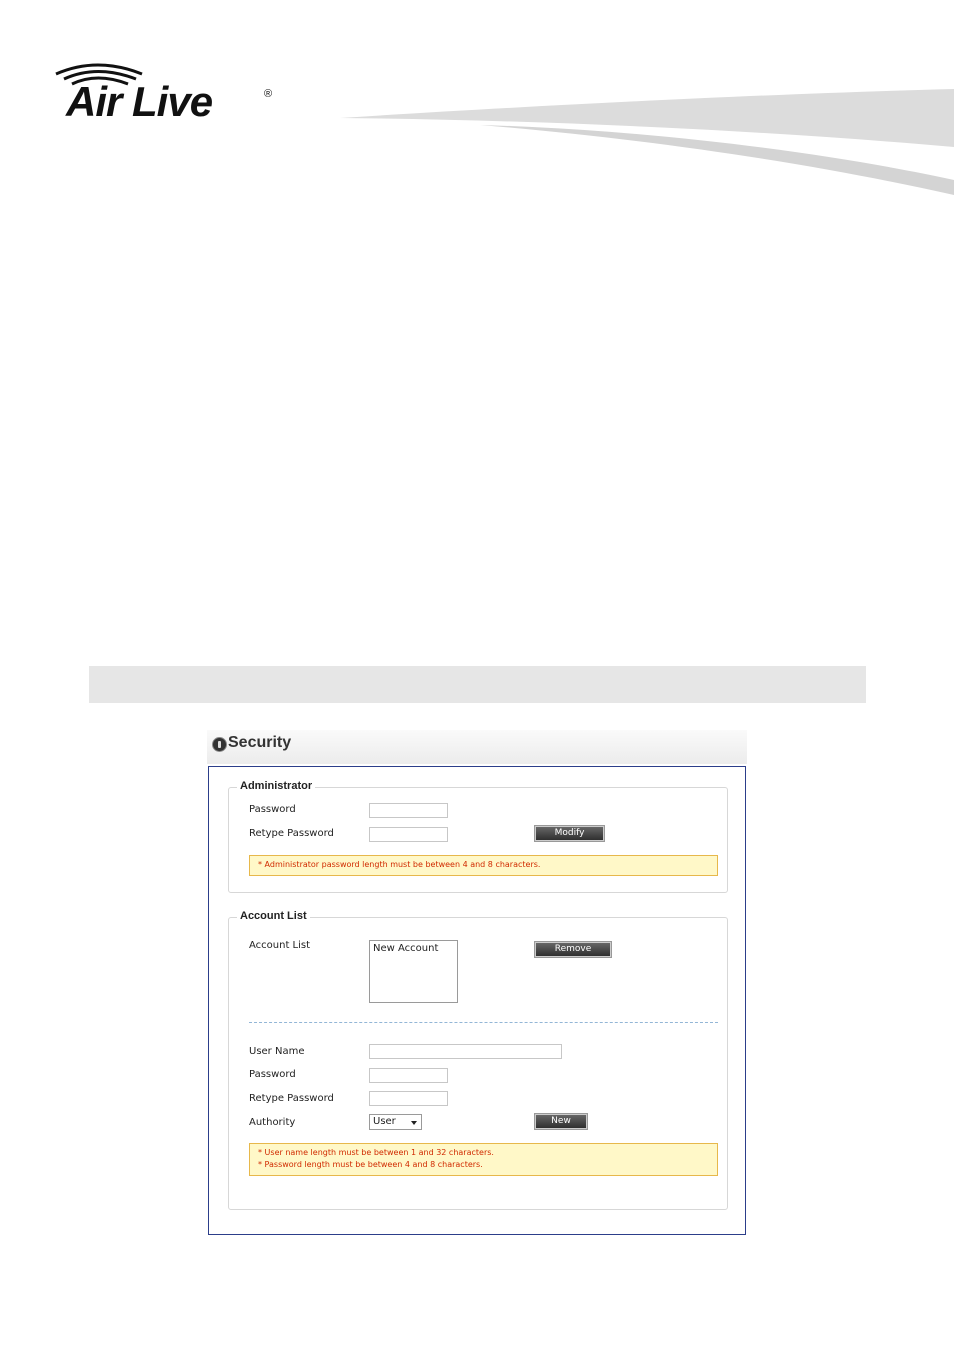 The height and width of the screenshot is (1350, 954). I want to click on administrator-legend: Administrator, so click(276, 786).